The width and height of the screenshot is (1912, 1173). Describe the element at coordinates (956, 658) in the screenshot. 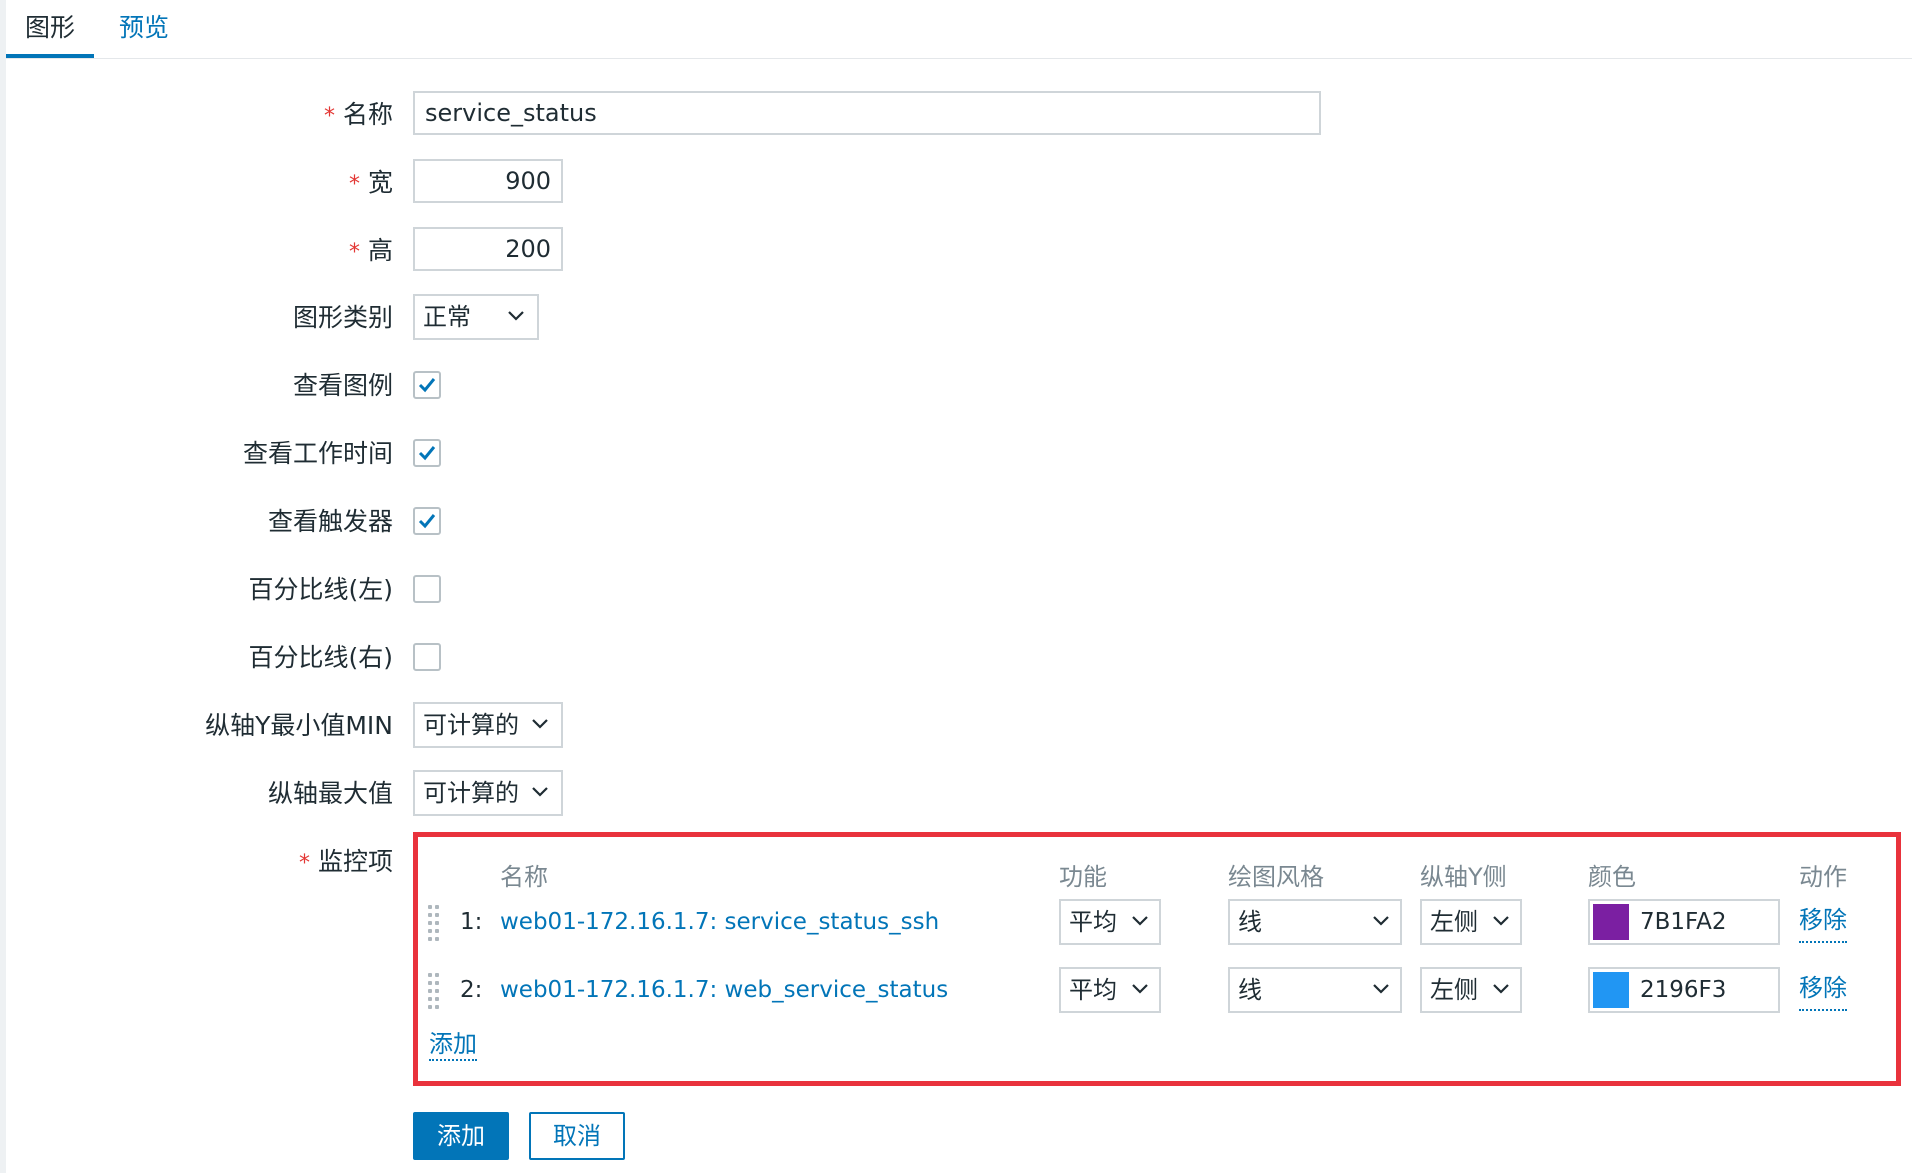

I see `row-percentile-right: 百分比线(右)` at that location.